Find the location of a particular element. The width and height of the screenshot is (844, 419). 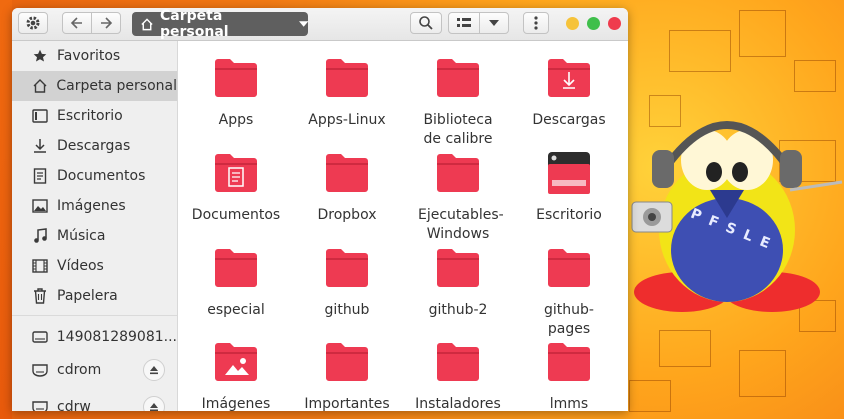

document-folder-icon is located at coordinates (236, 173).